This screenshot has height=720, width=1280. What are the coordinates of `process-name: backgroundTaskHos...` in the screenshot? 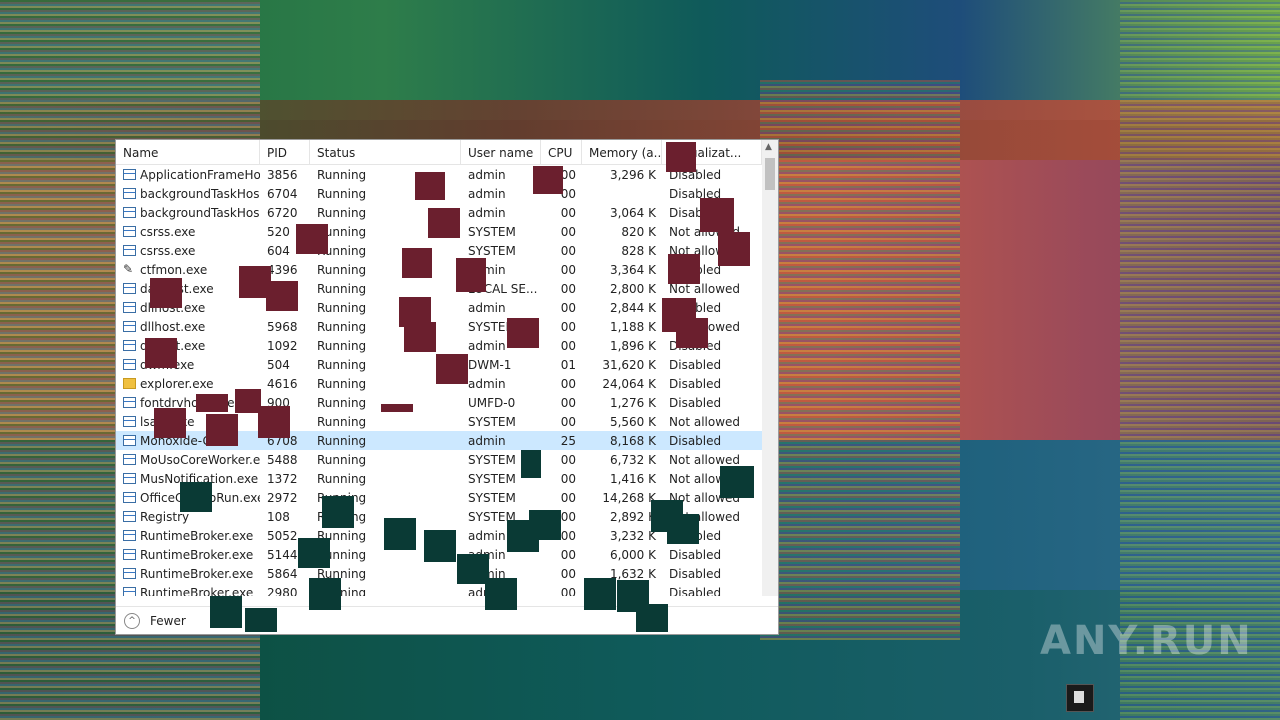 It's located at (200, 212).